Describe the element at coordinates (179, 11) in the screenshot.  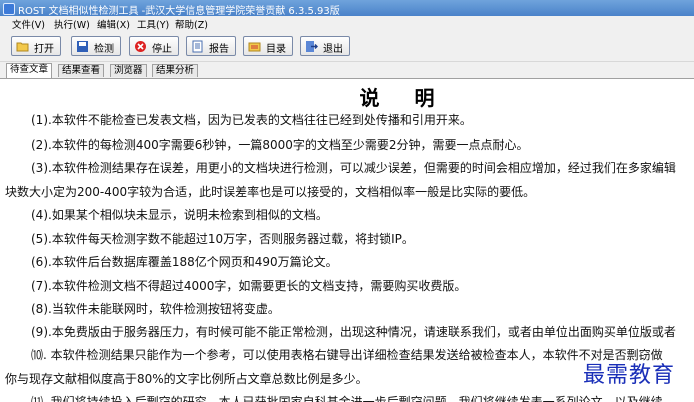
I see `window-title: ROST 文档相似性检测工具 -武汉大学信息管理学院荣誉贡献 6.3.5.93版` at that location.